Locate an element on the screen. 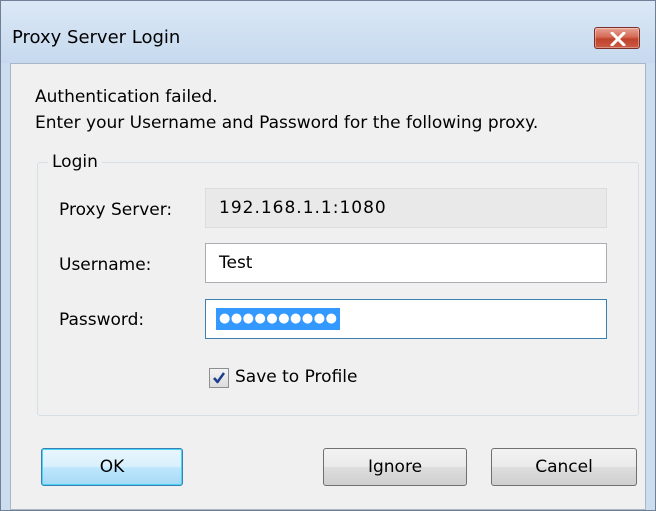 This screenshot has width=656, height=511. ok-button: OK is located at coordinates (112, 467).